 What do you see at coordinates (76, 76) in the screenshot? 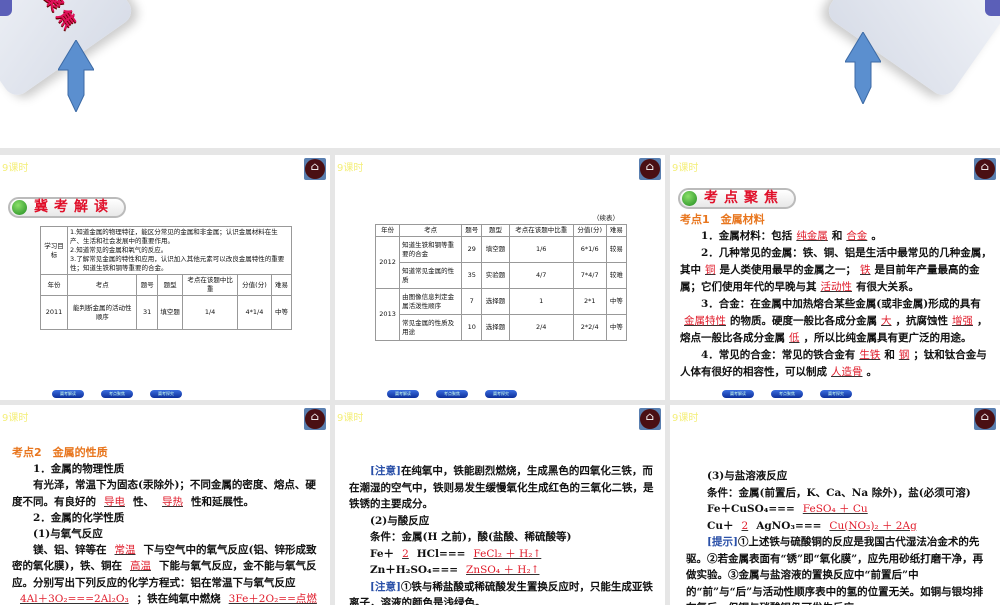
I see `up-down-arrow-icon` at bounding box center [76, 76].